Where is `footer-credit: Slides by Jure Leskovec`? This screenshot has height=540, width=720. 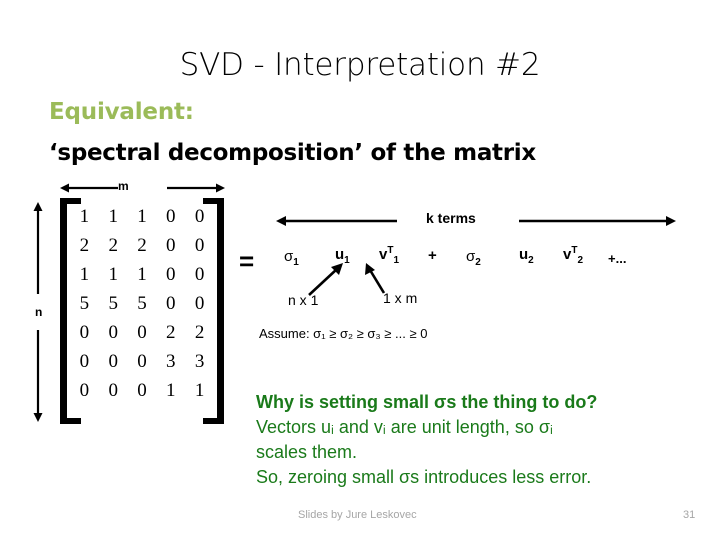
footer-credit: Slides by Jure Leskovec is located at coordinates (357, 515).